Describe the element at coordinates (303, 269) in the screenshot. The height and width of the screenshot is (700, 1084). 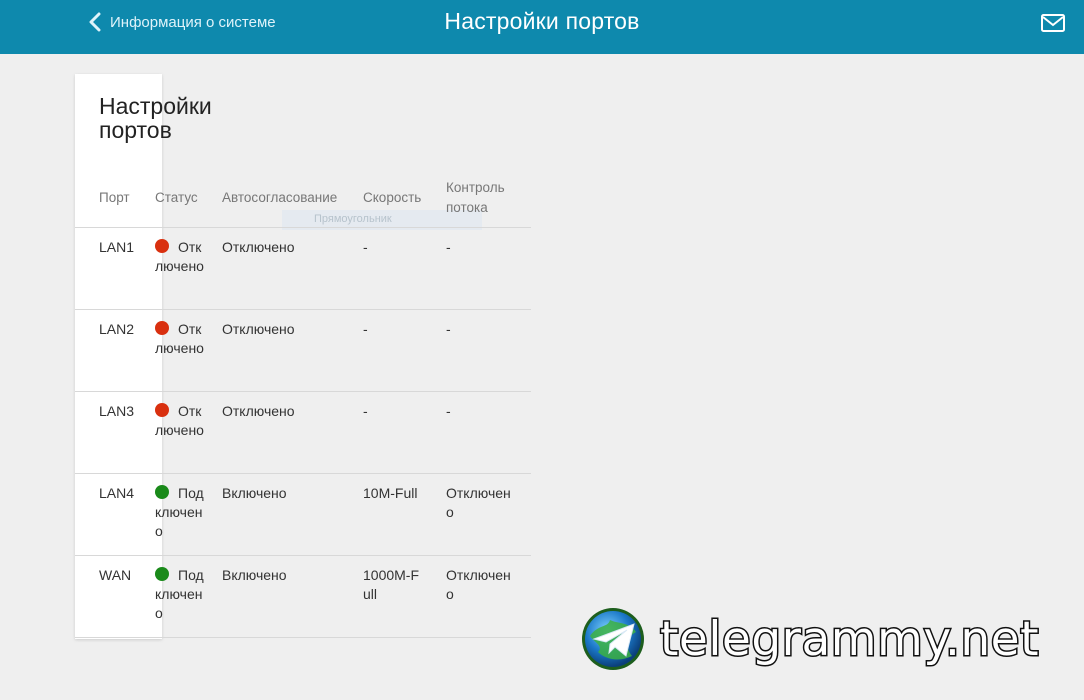
I see `table-row: LAN1 Отключено Отключено - -` at that location.